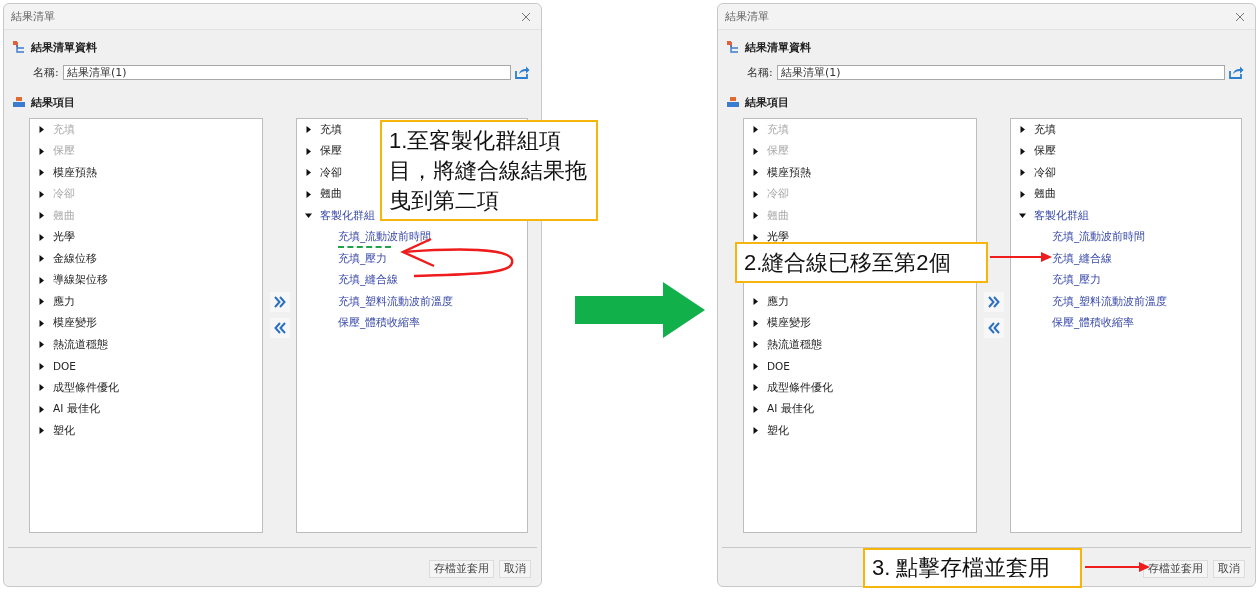 The image size is (1257, 592). I want to click on tree-item: 金線位移, so click(75, 258).